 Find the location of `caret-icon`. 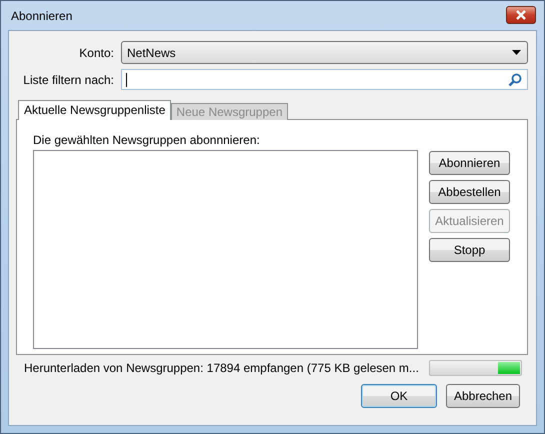

caret-icon is located at coordinates (516, 52).